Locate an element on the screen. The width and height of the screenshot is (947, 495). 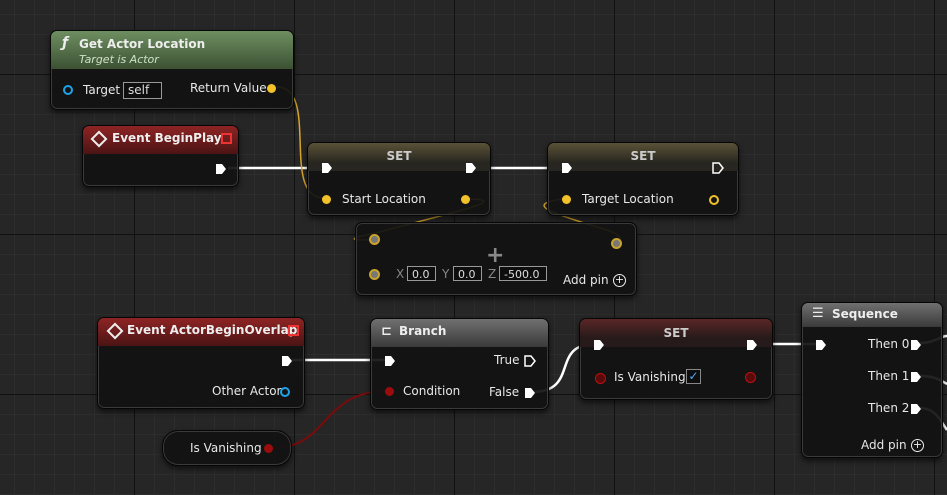
start-location-in-pin is located at coordinates (326, 199).